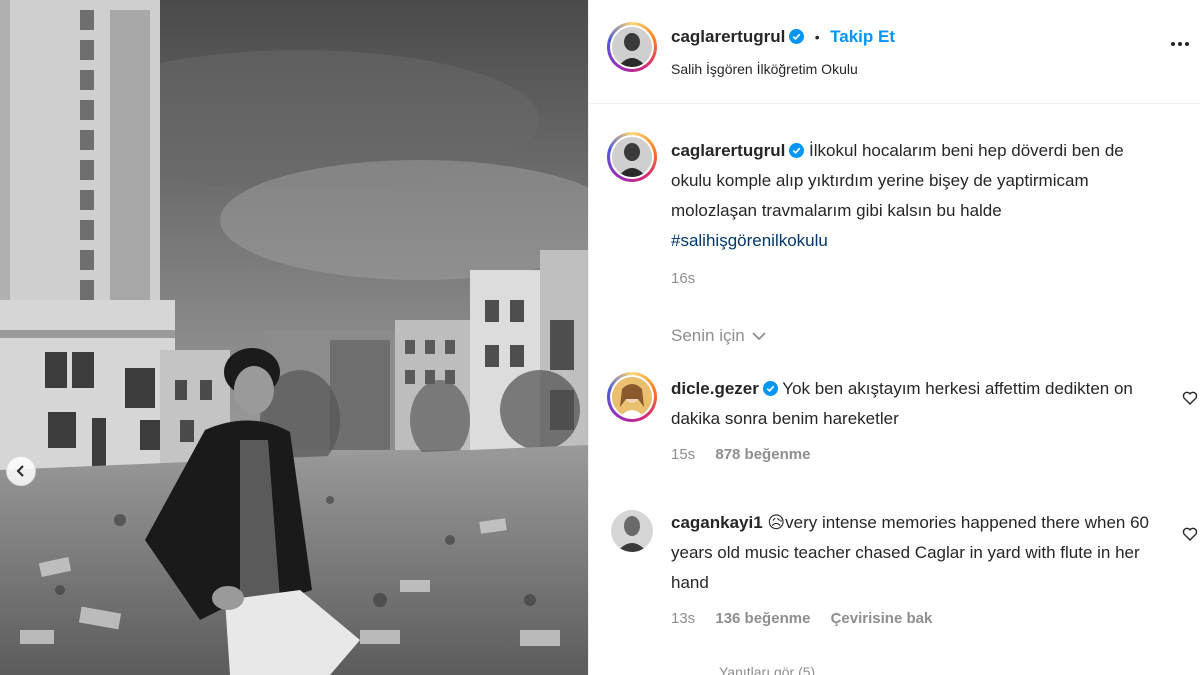 This screenshot has width=1200, height=675. What do you see at coordinates (708, 335) in the screenshot?
I see `comment-sort-label: Senin için` at bounding box center [708, 335].